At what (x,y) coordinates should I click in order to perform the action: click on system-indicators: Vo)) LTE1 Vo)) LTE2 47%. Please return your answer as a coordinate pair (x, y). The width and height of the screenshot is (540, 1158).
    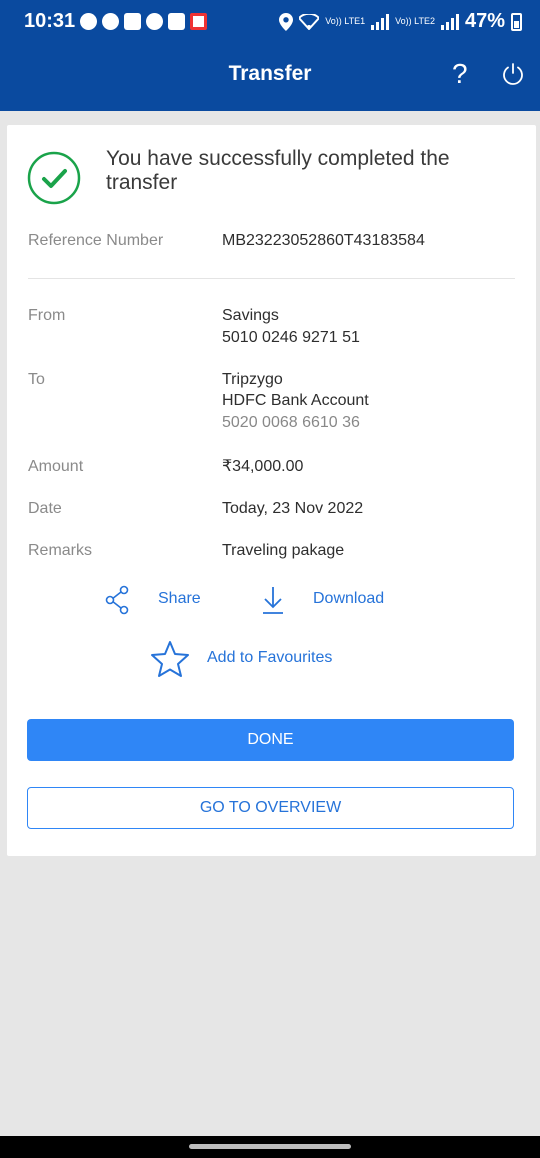
    Looking at the image, I should click on (400, 21).